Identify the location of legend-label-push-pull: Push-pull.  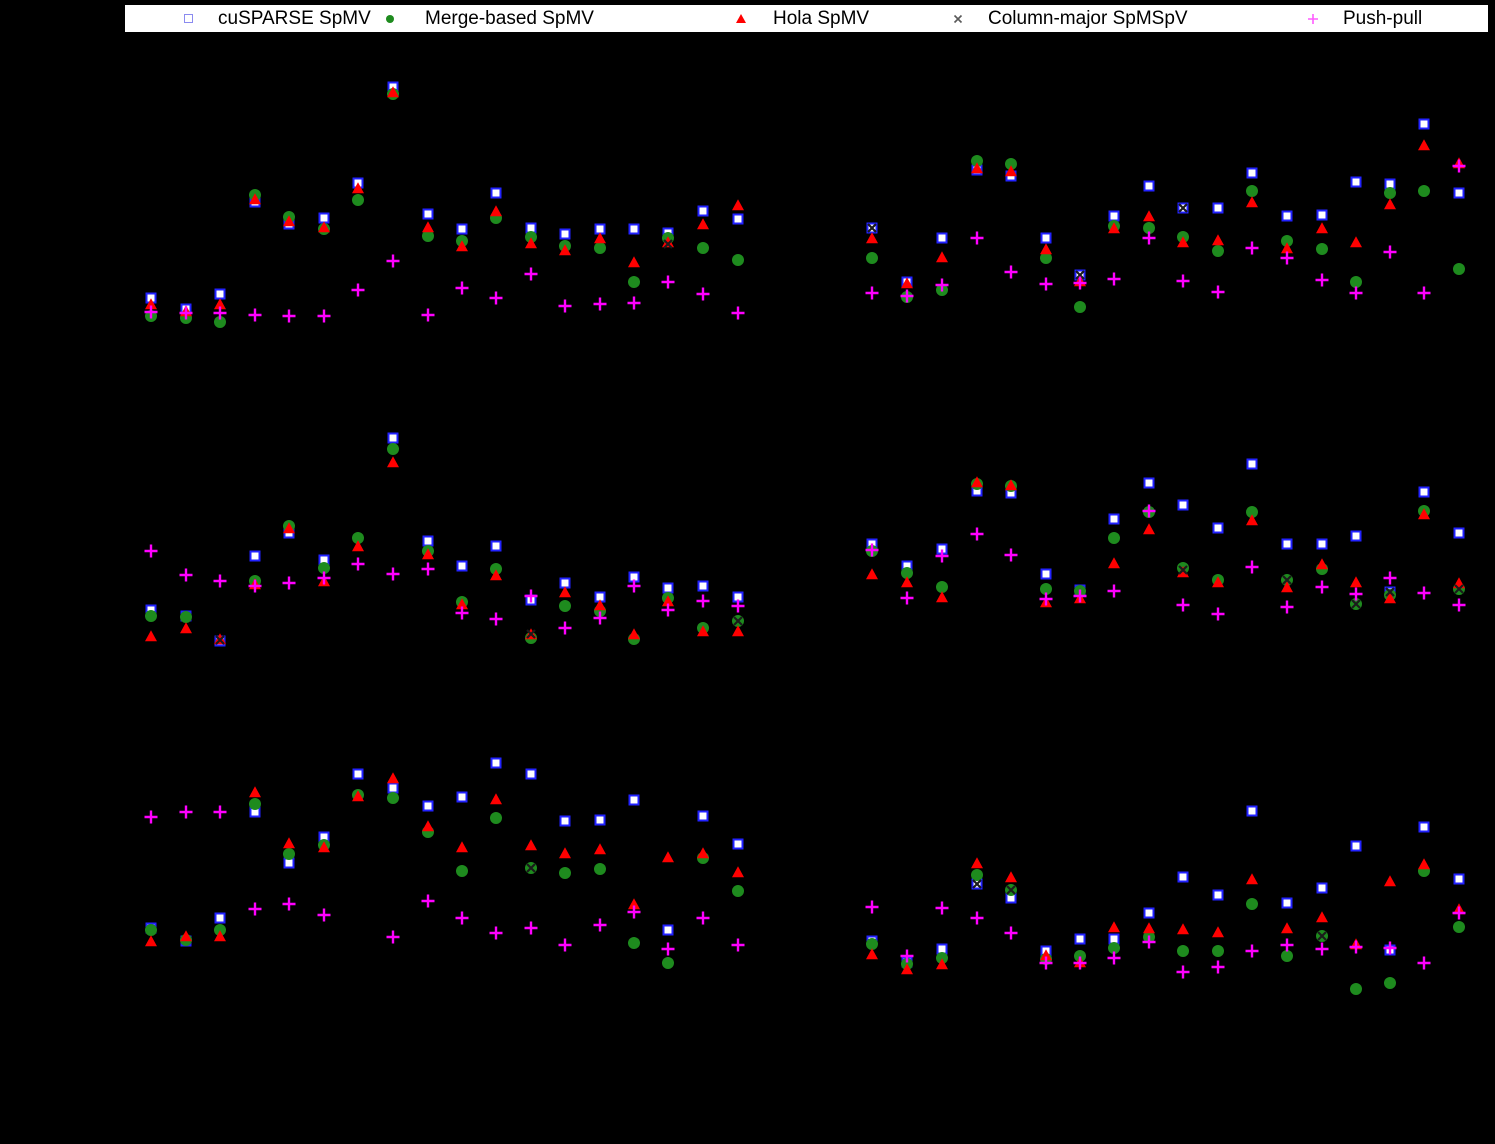
(1383, 18).